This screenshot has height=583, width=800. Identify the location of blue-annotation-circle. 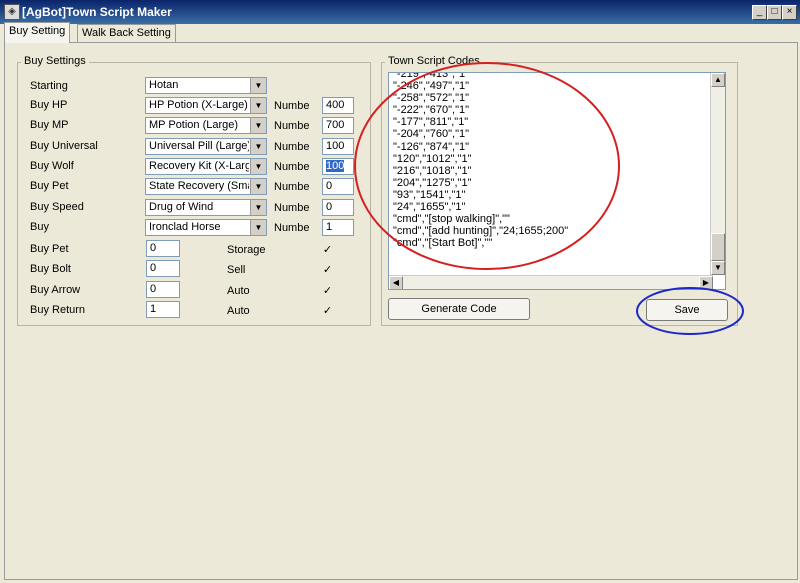
(690, 311).